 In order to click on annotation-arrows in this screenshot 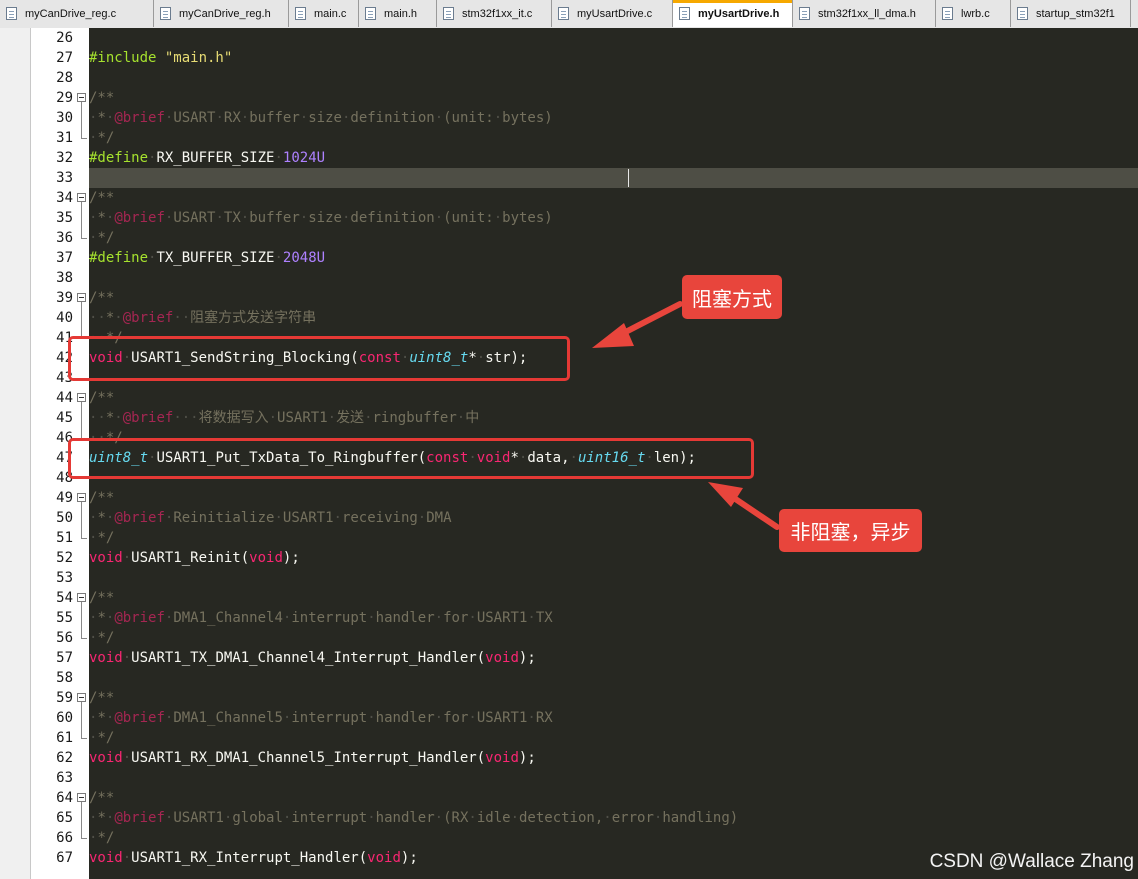, I will do `click(686, 415)`.